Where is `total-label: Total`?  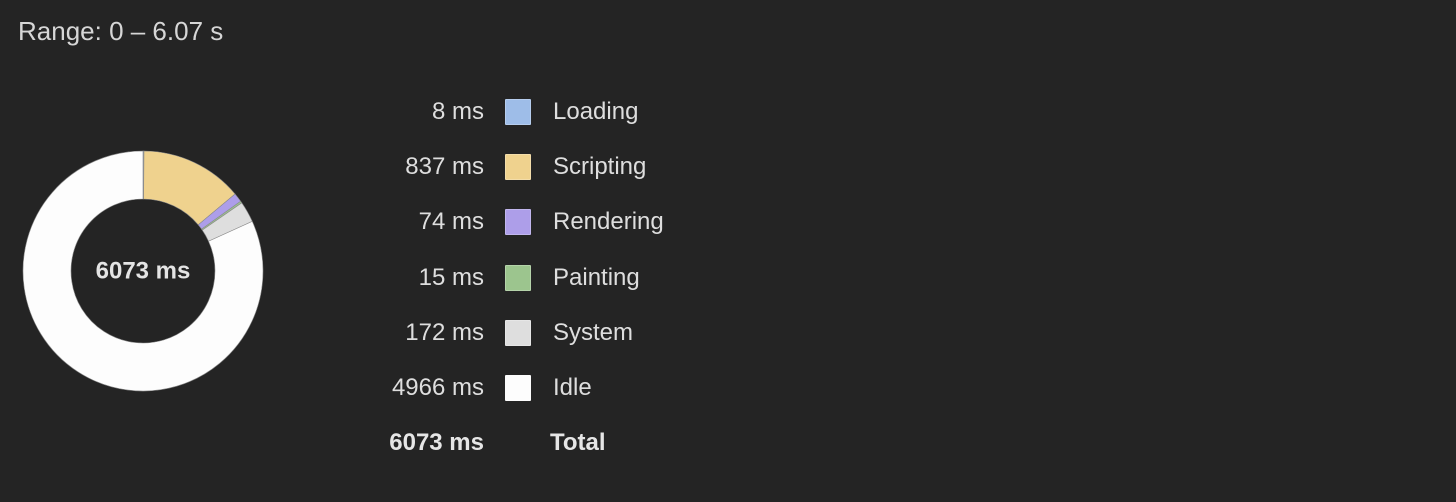 total-label: Total is located at coordinates (578, 443).